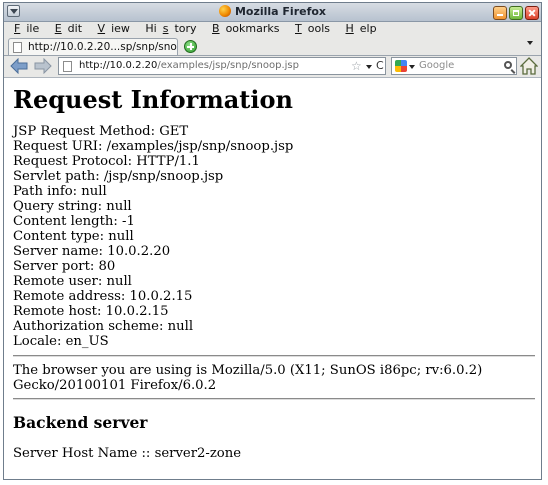 Image resolution: width=548 pixels, height=485 pixels. What do you see at coordinates (33, 28) in the screenshot?
I see `menu-file-label: ile` at bounding box center [33, 28].